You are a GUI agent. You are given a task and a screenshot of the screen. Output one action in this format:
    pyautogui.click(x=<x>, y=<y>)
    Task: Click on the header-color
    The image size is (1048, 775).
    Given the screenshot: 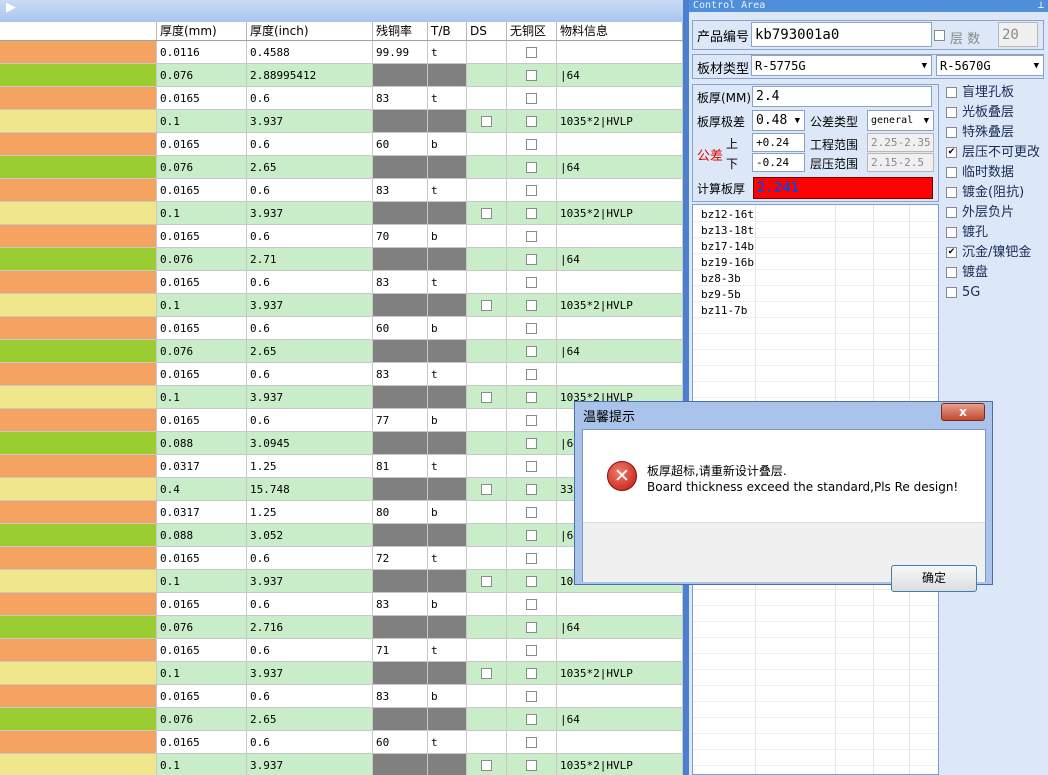 What is the action you would take?
    pyautogui.click(x=78, y=31)
    